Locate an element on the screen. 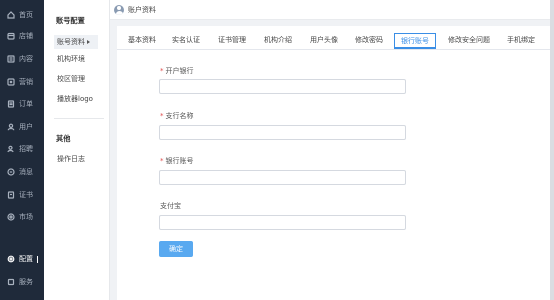 This screenshot has width=554, height=300. avatar is located at coordinates (119, 9).